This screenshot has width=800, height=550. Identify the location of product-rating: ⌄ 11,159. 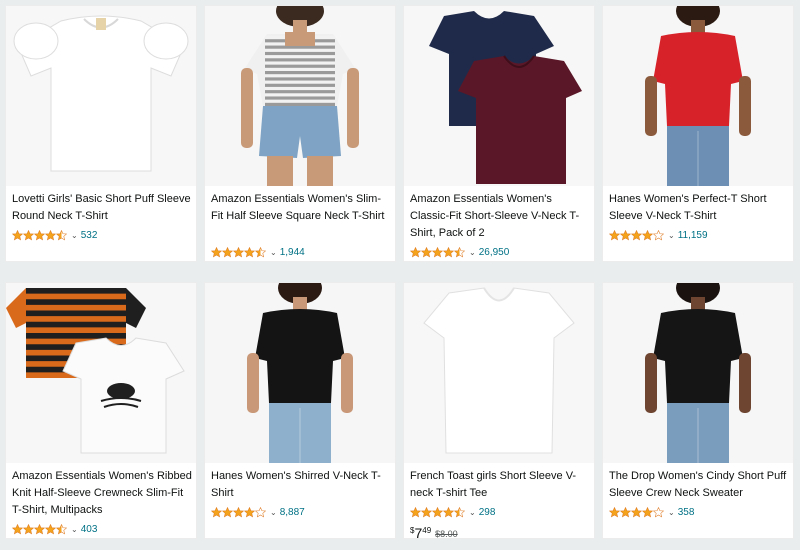
(658, 235).